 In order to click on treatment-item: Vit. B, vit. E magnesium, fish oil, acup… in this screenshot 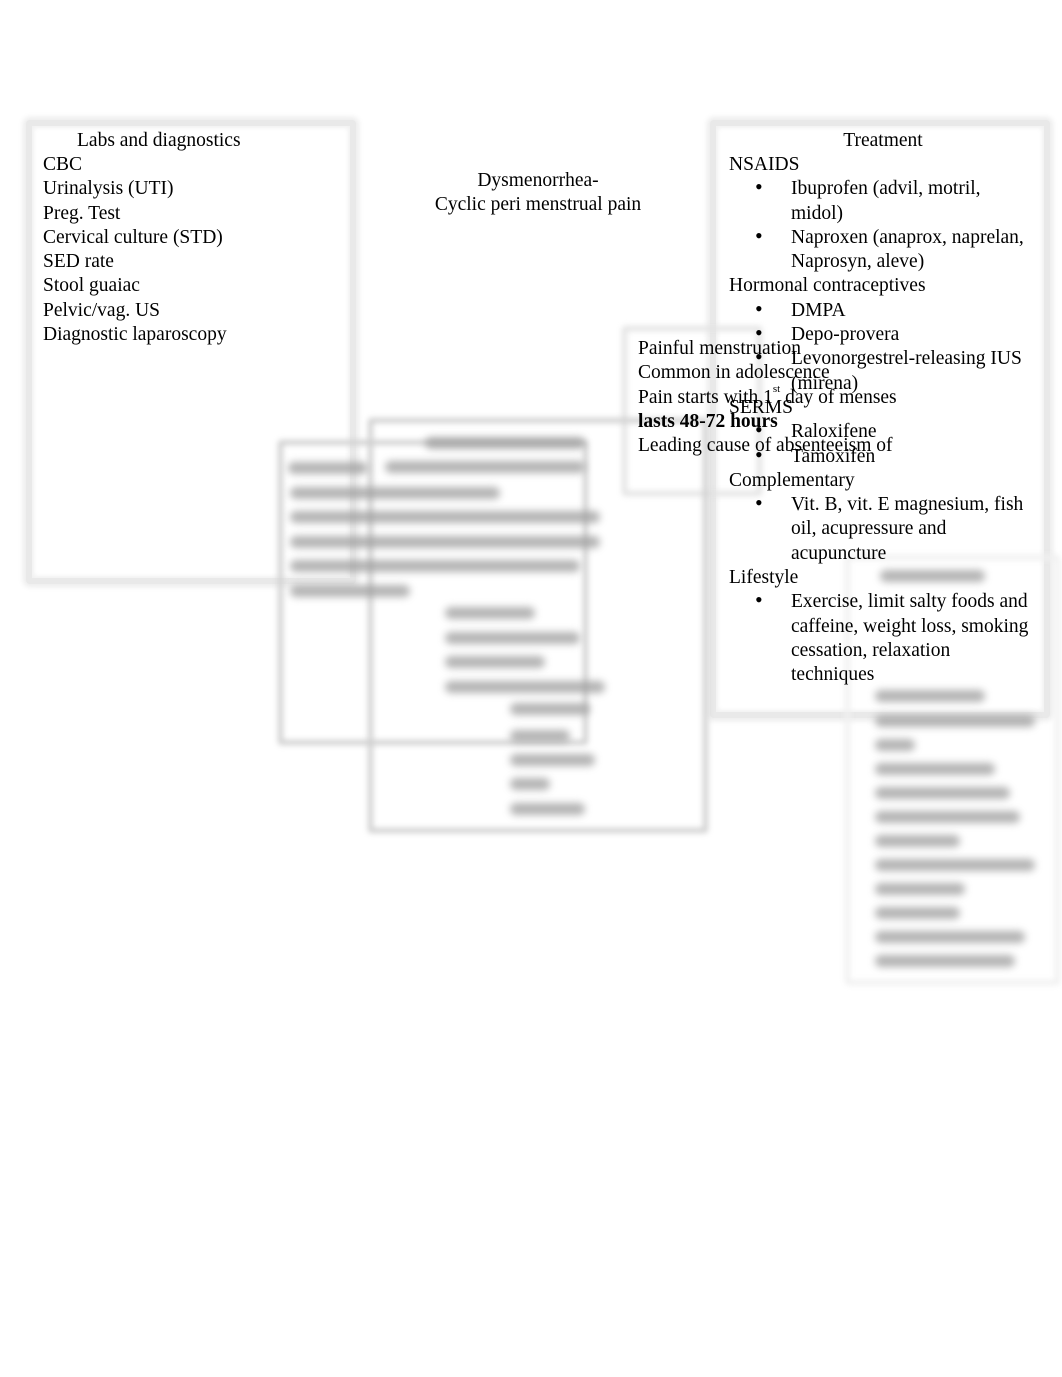, I will do `click(879, 528)`.